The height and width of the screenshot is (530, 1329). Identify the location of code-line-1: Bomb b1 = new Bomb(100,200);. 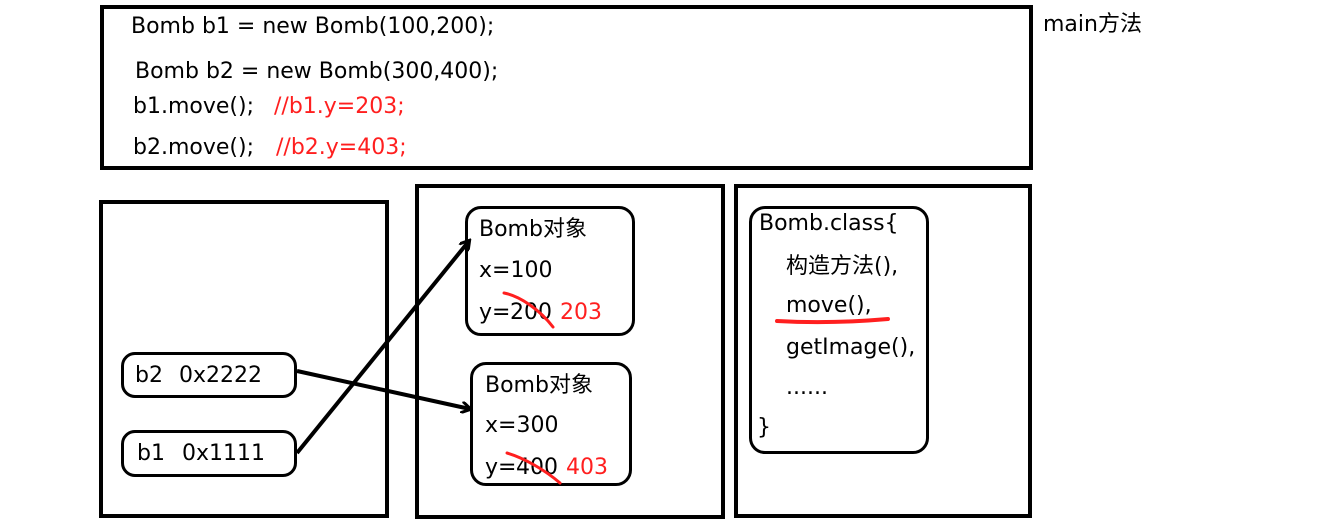
(313, 26).